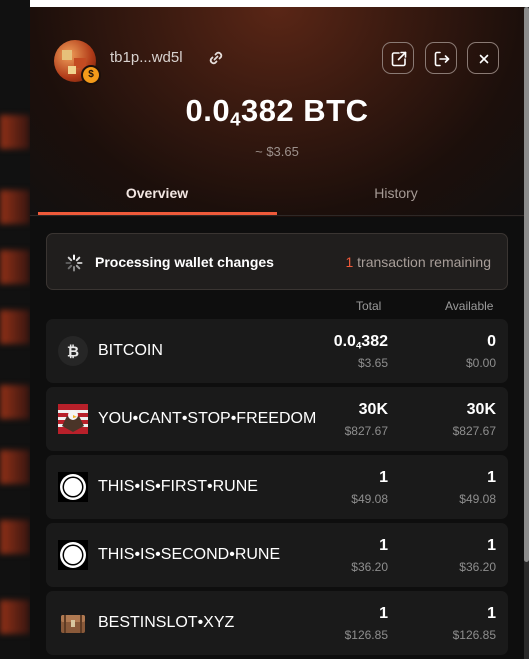 This screenshot has width=529, height=659. What do you see at coordinates (474, 635) in the screenshot?
I see `asset-available-usd: $126.85` at bounding box center [474, 635].